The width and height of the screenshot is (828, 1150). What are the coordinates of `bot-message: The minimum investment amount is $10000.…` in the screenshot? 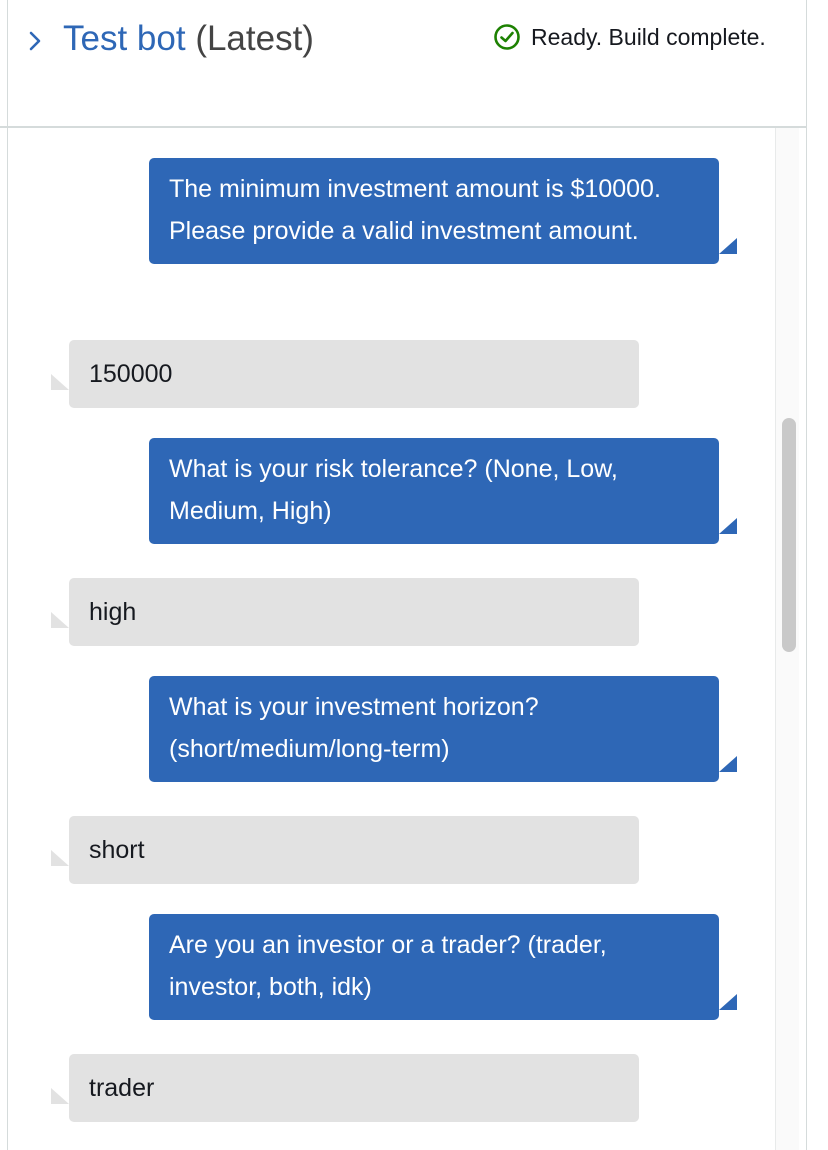 It's located at (443, 211).